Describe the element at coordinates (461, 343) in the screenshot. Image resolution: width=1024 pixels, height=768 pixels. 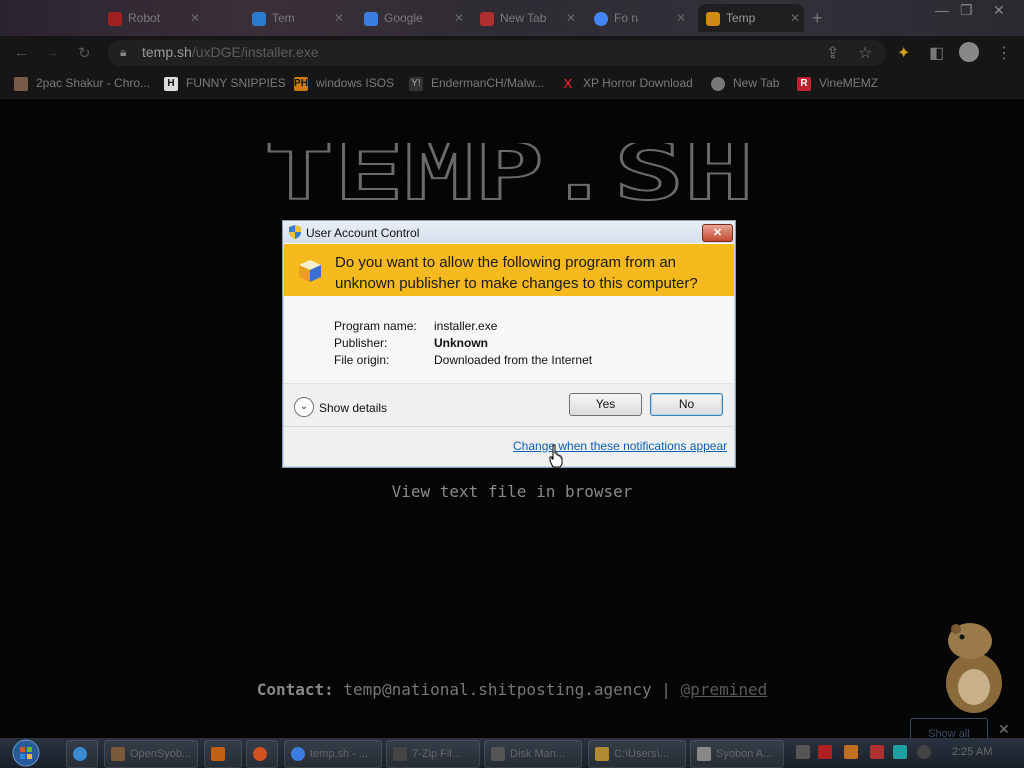
I see `publisher-value: Unknown` at that location.